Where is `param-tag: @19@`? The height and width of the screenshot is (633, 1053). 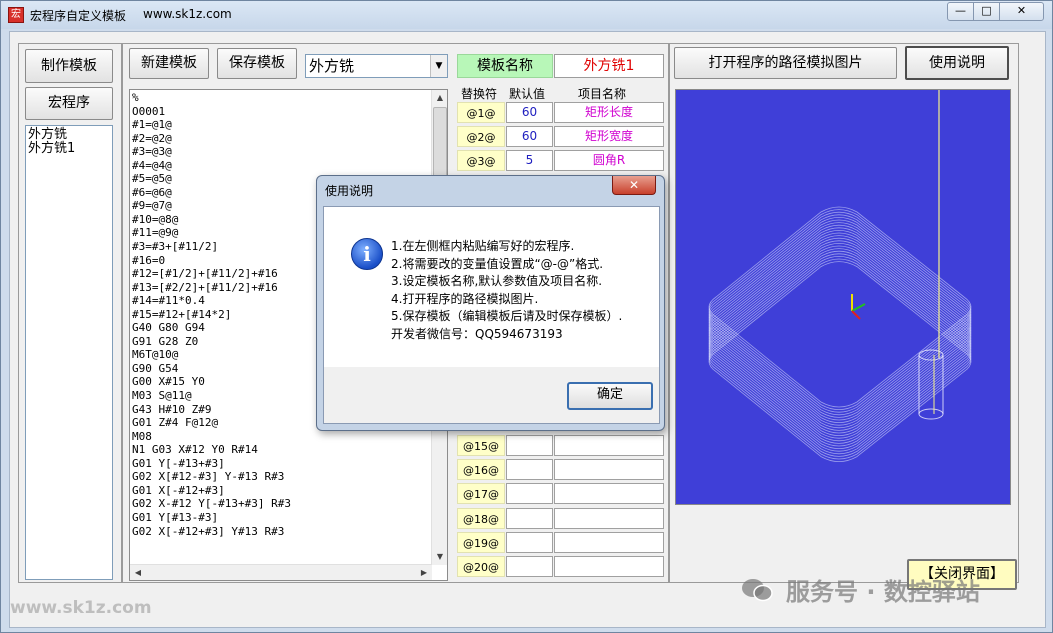 param-tag: @19@ is located at coordinates (481, 542).